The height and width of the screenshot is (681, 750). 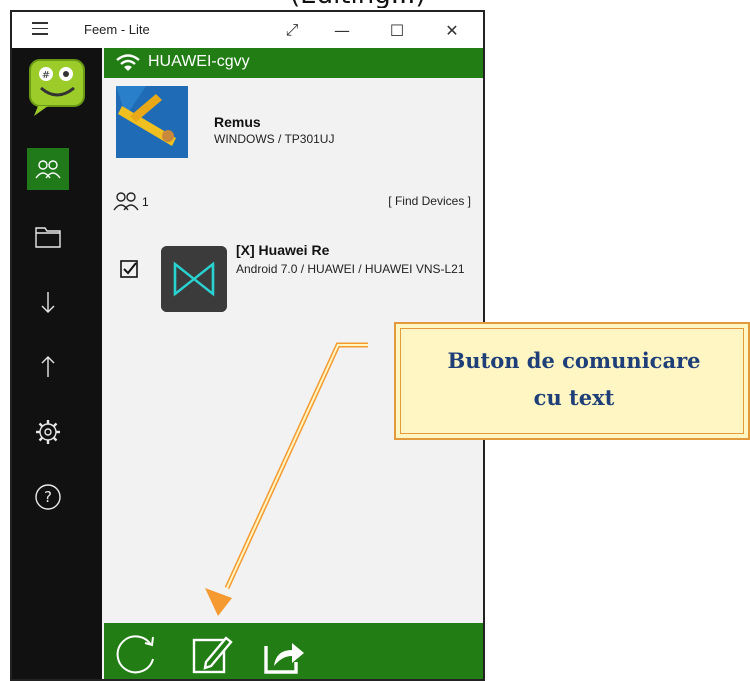 I want to click on wifi-icon, so click(x=128, y=62).